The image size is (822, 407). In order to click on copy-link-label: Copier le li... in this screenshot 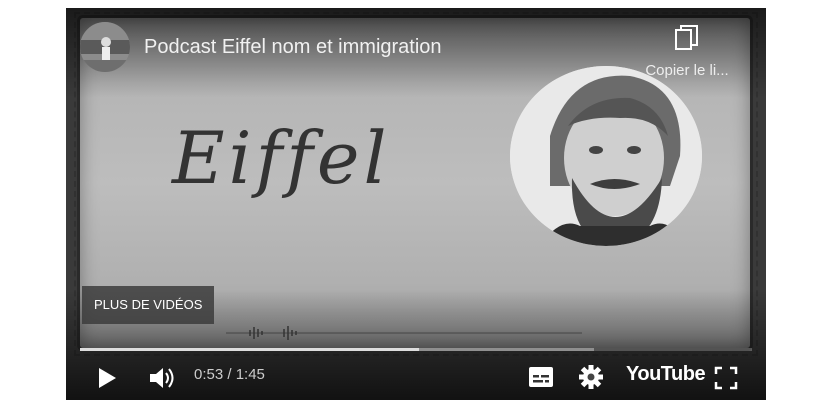, I will do `click(687, 70)`.